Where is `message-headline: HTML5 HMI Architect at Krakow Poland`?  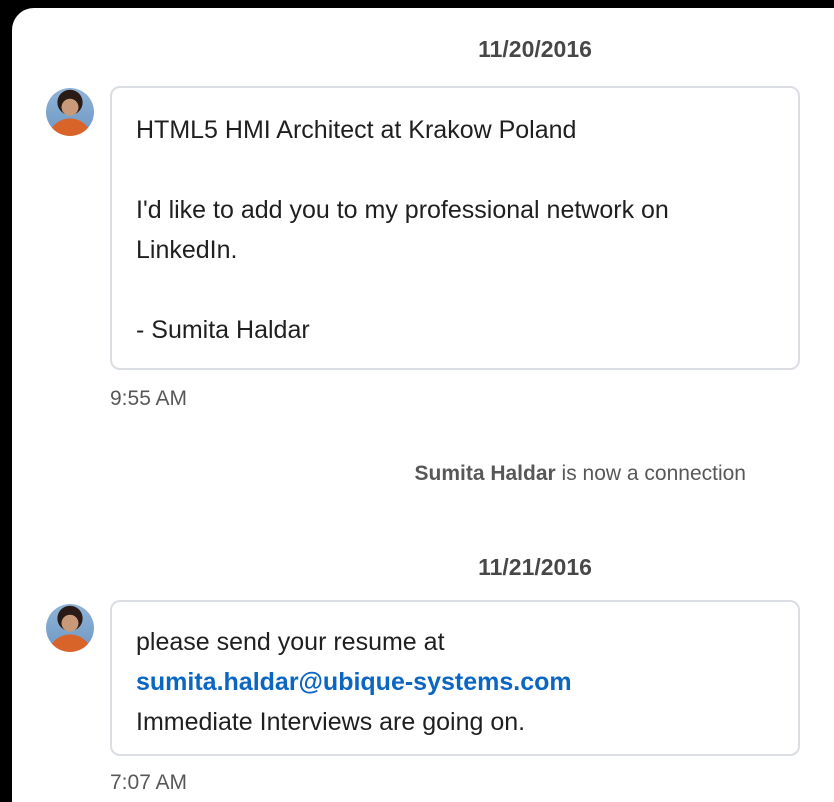
message-headline: HTML5 HMI Architect at Krakow Poland is located at coordinates (356, 130).